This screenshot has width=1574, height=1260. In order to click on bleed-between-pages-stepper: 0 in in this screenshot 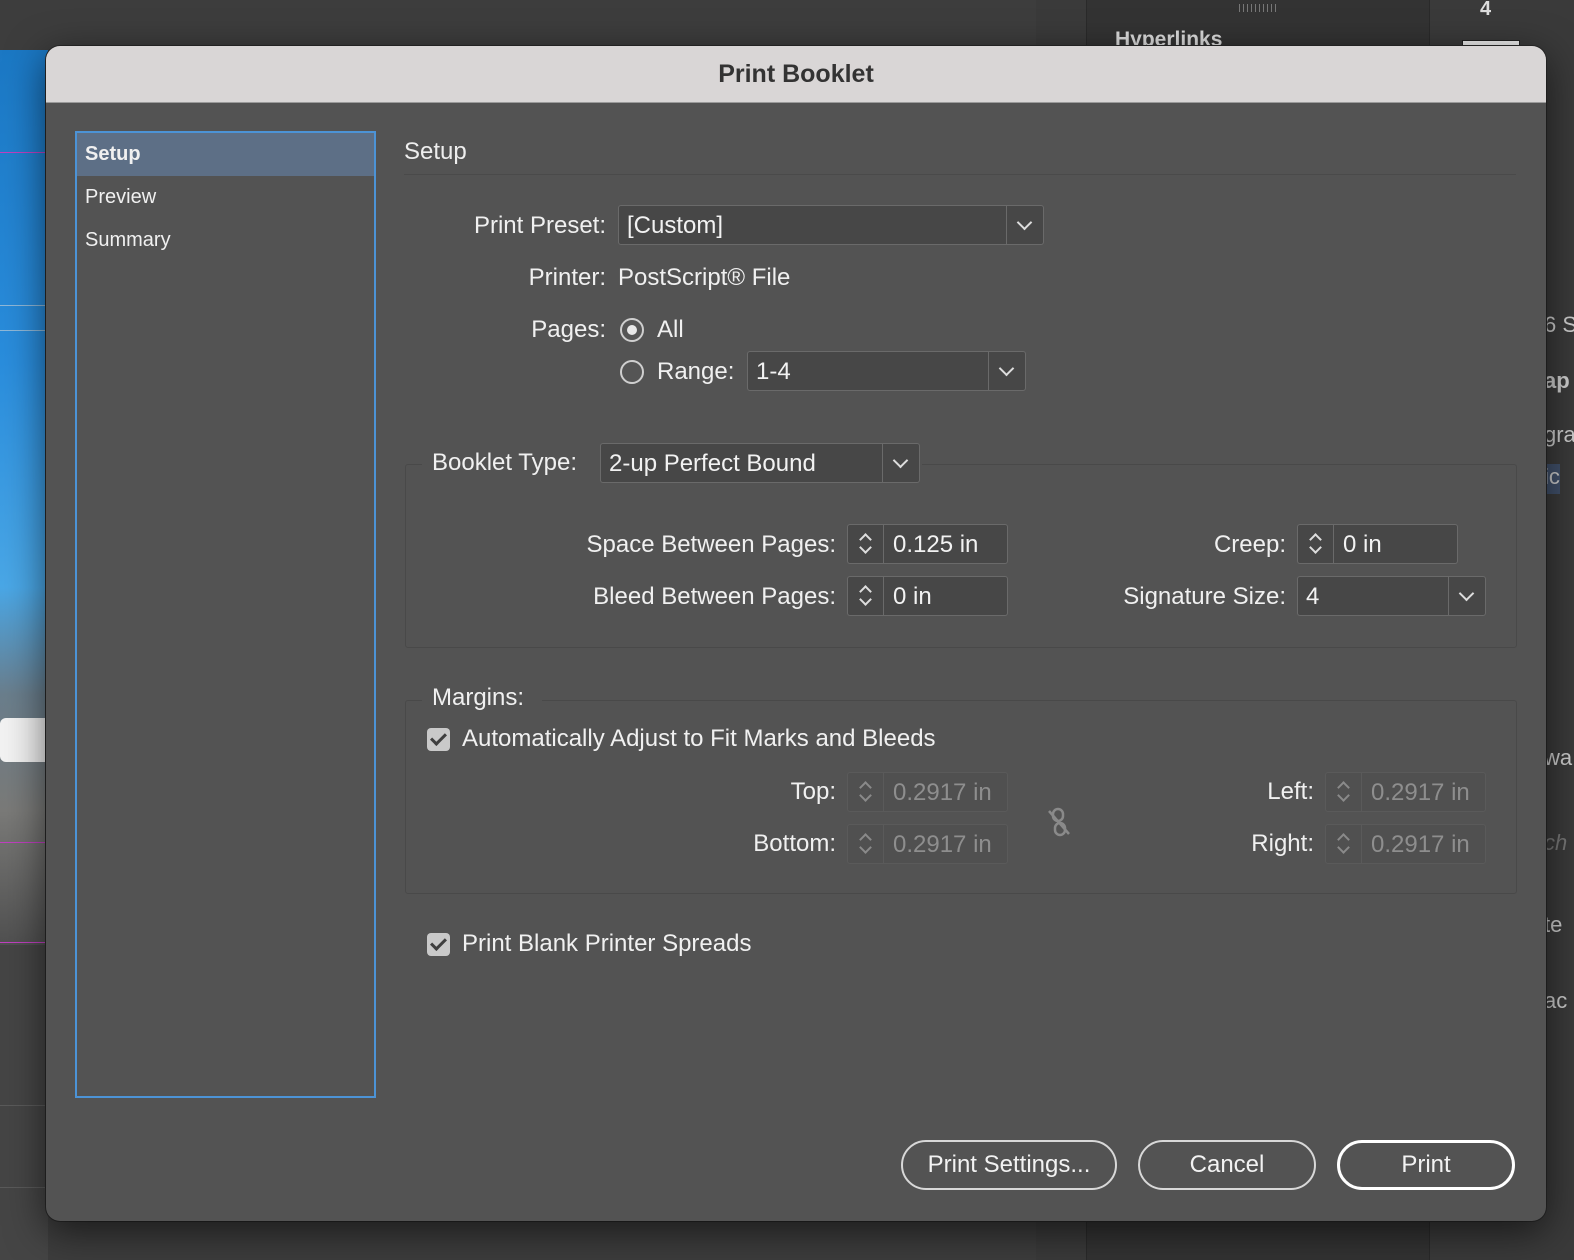, I will do `click(927, 596)`.